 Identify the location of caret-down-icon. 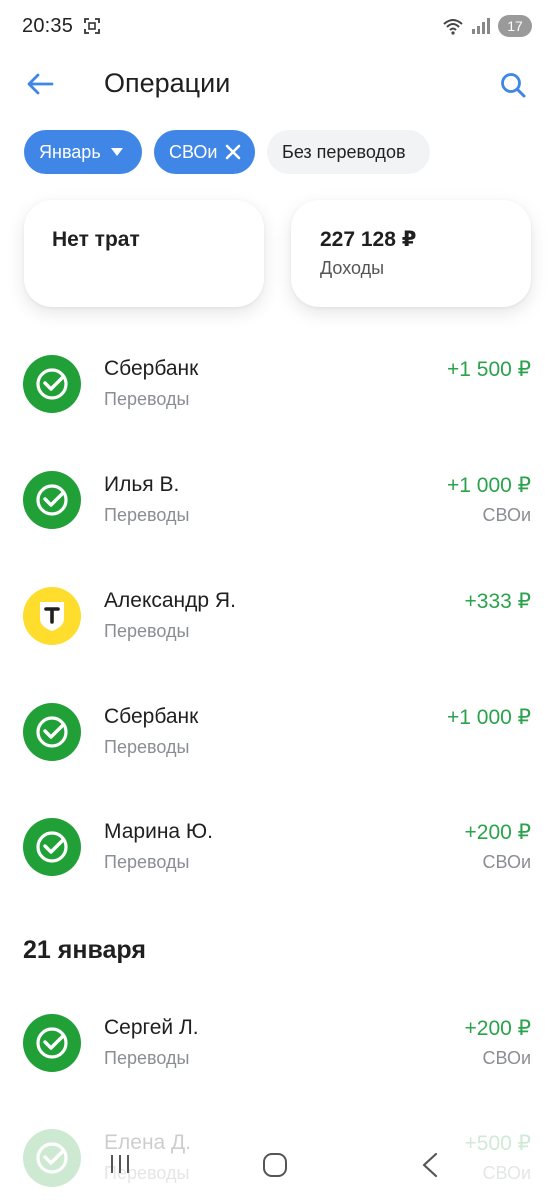
(116, 152).